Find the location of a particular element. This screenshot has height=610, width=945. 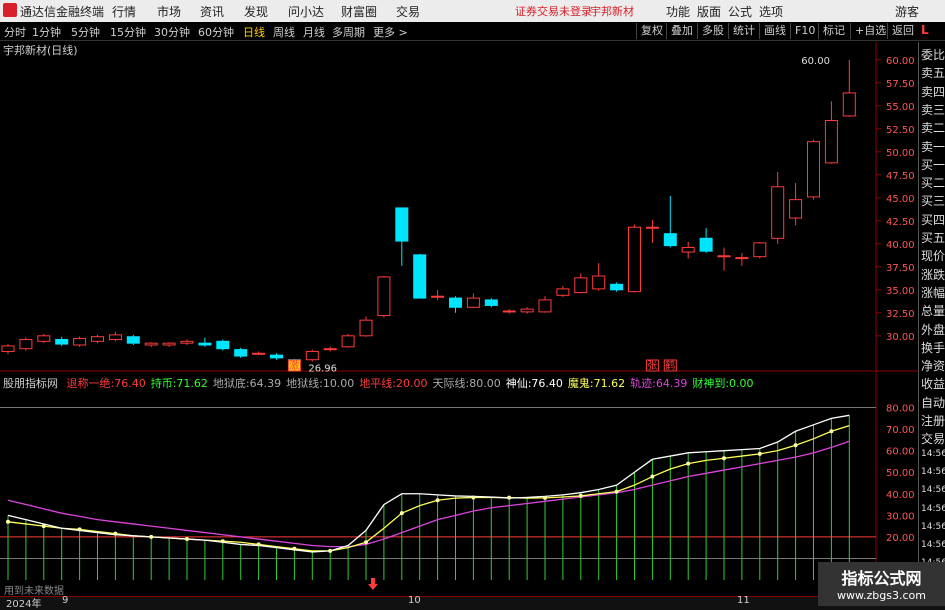

event-tag-text: 激 is located at coordinates (294, 365).